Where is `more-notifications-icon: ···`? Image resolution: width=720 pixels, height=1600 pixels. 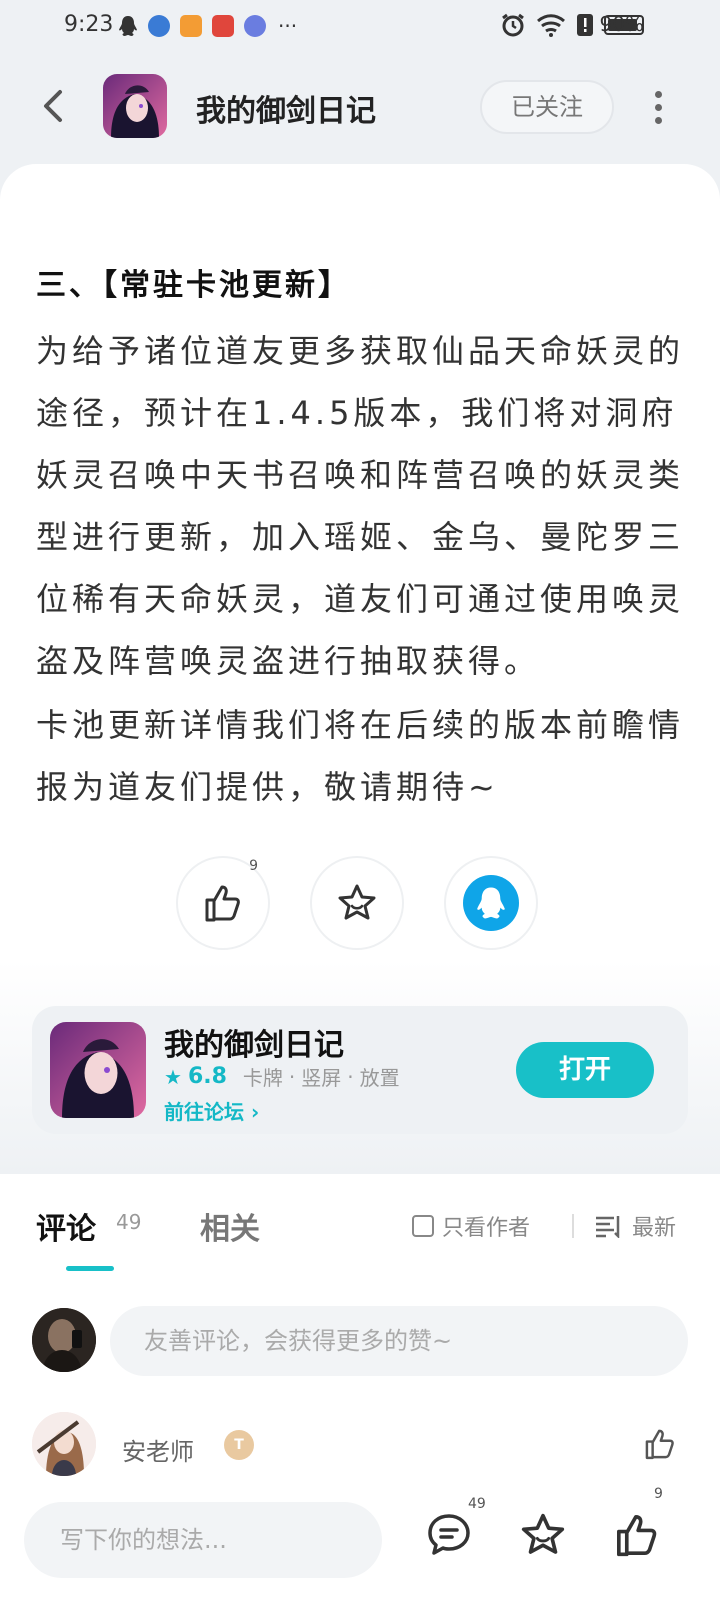 more-notifications-icon: ··· is located at coordinates (288, 26).